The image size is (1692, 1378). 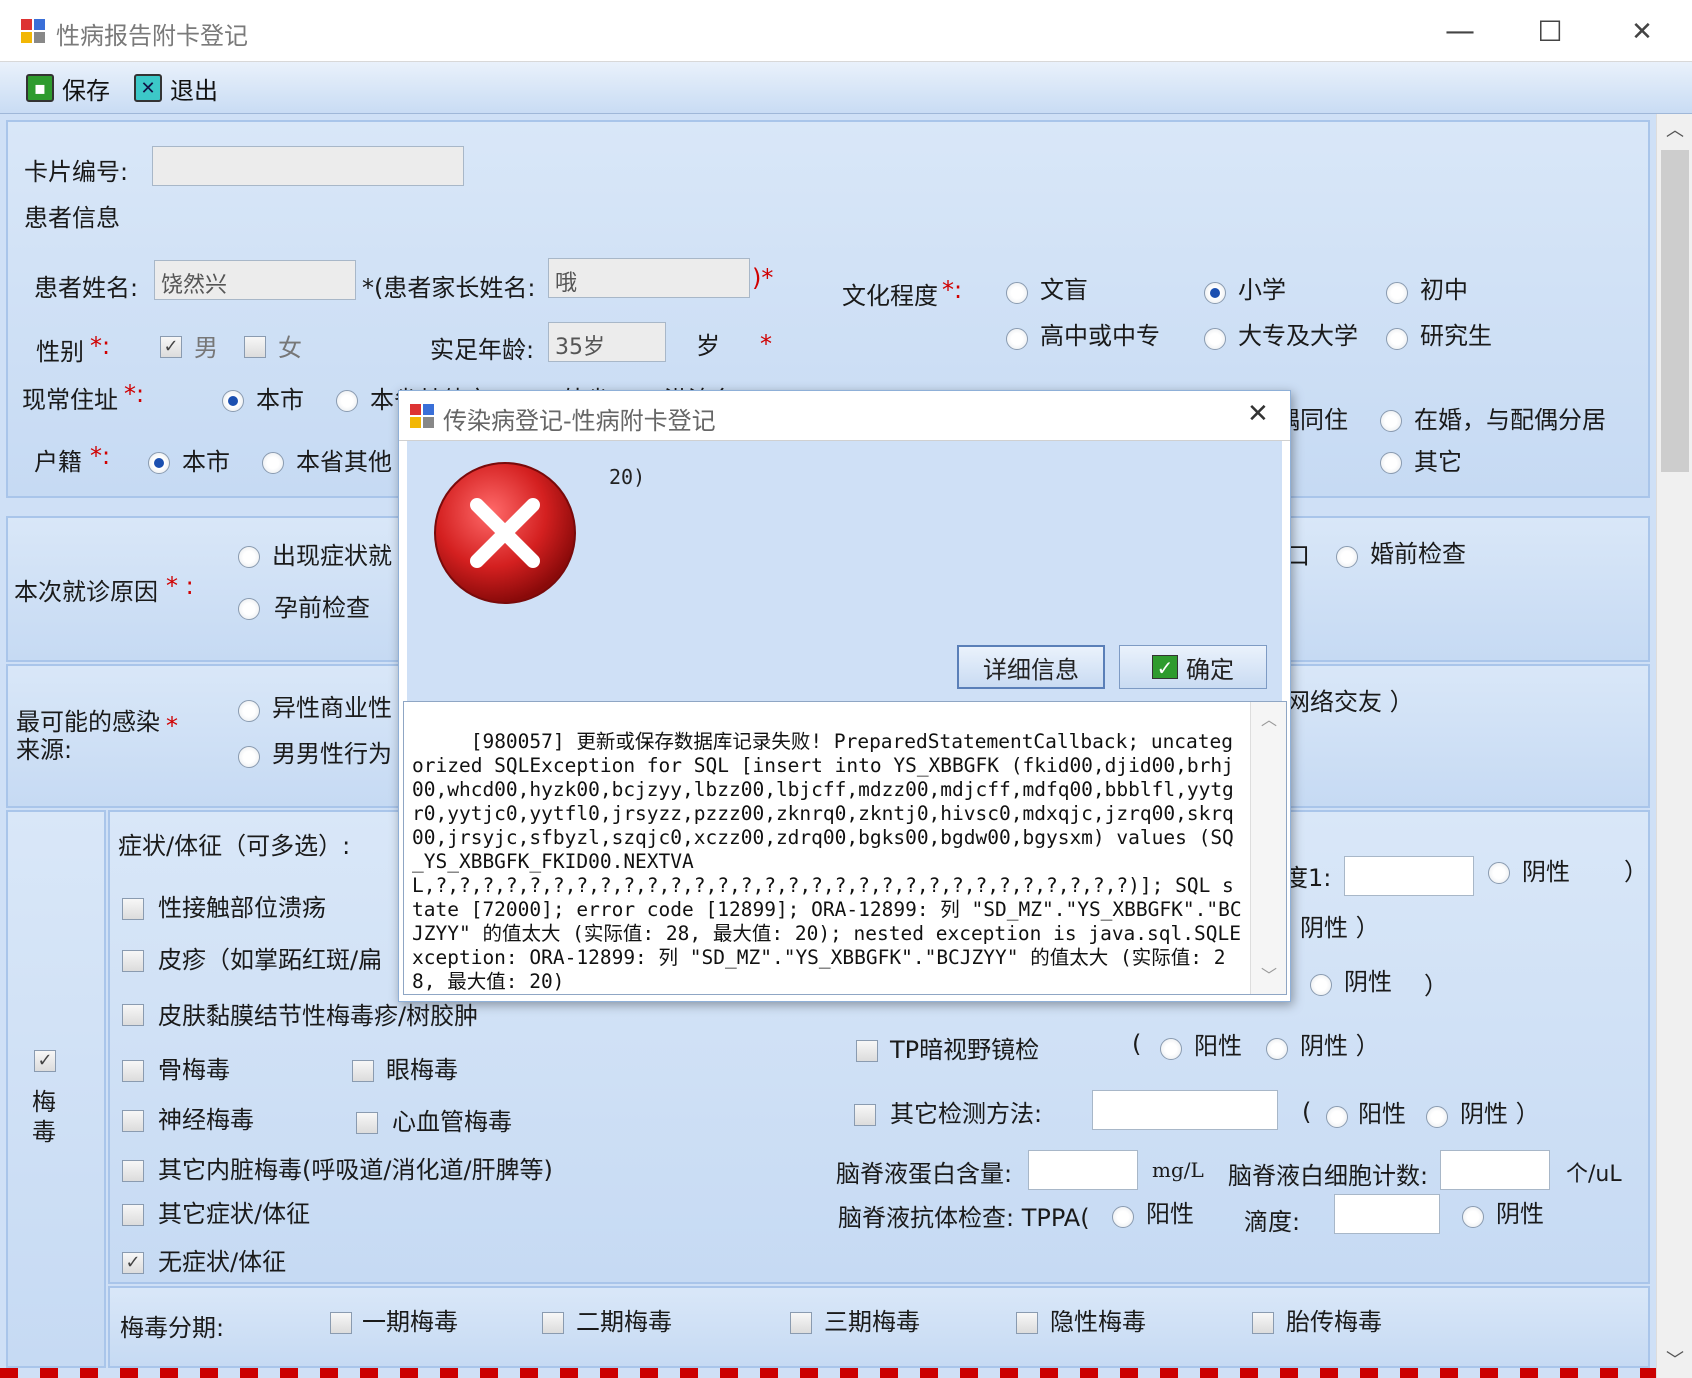 What do you see at coordinates (1268, 976) in the screenshot?
I see `detail-scroll-down-icon: ﹀` at bounding box center [1268, 976].